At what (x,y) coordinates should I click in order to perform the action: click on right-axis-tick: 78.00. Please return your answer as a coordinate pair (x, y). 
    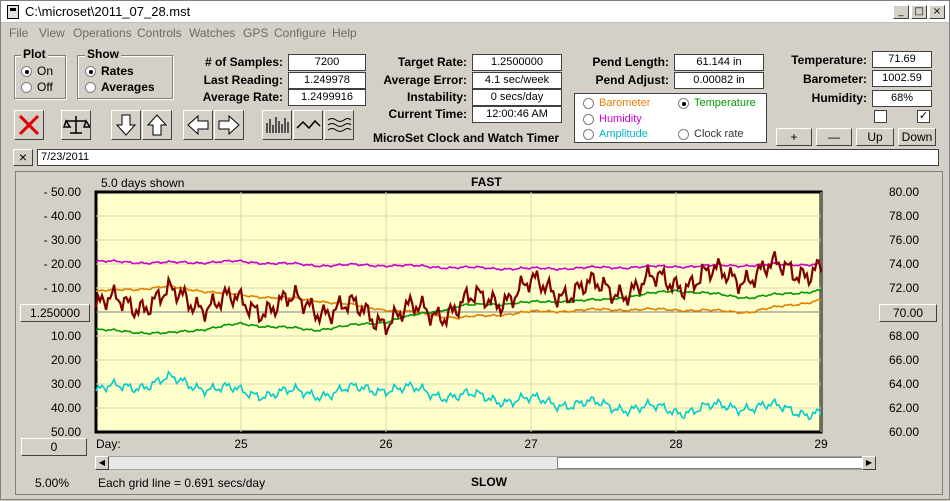
    Looking at the image, I should click on (904, 216).